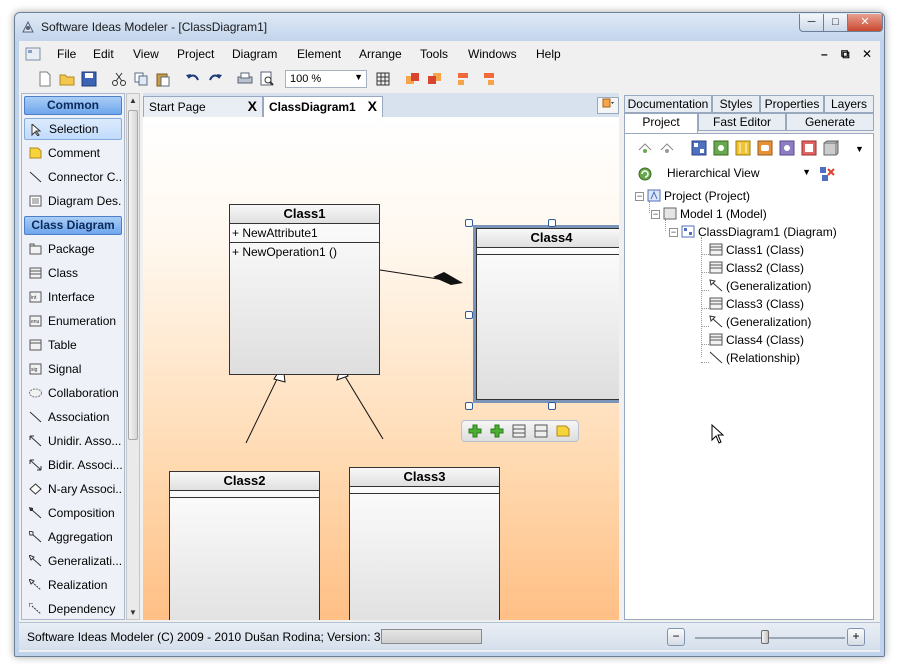 The image size is (902, 671). What do you see at coordinates (380, 54) in the screenshot?
I see `menu-arrange: Arrange` at bounding box center [380, 54].